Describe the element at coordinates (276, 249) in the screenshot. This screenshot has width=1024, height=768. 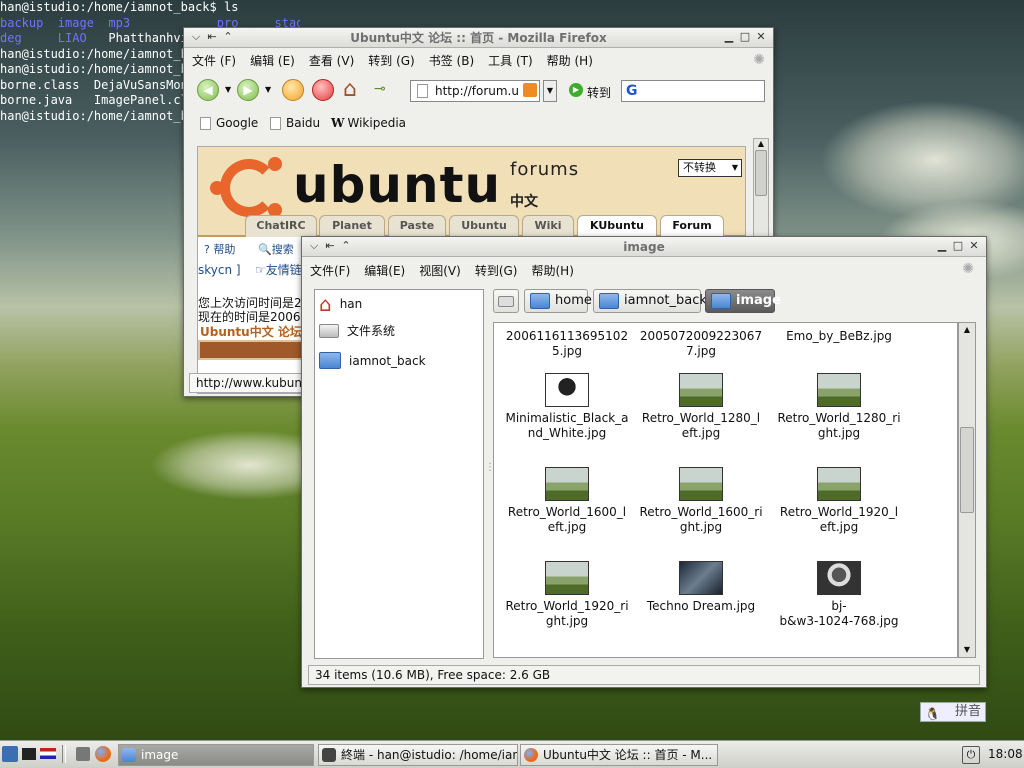
I see `search-link: 🔍搜索` at that location.